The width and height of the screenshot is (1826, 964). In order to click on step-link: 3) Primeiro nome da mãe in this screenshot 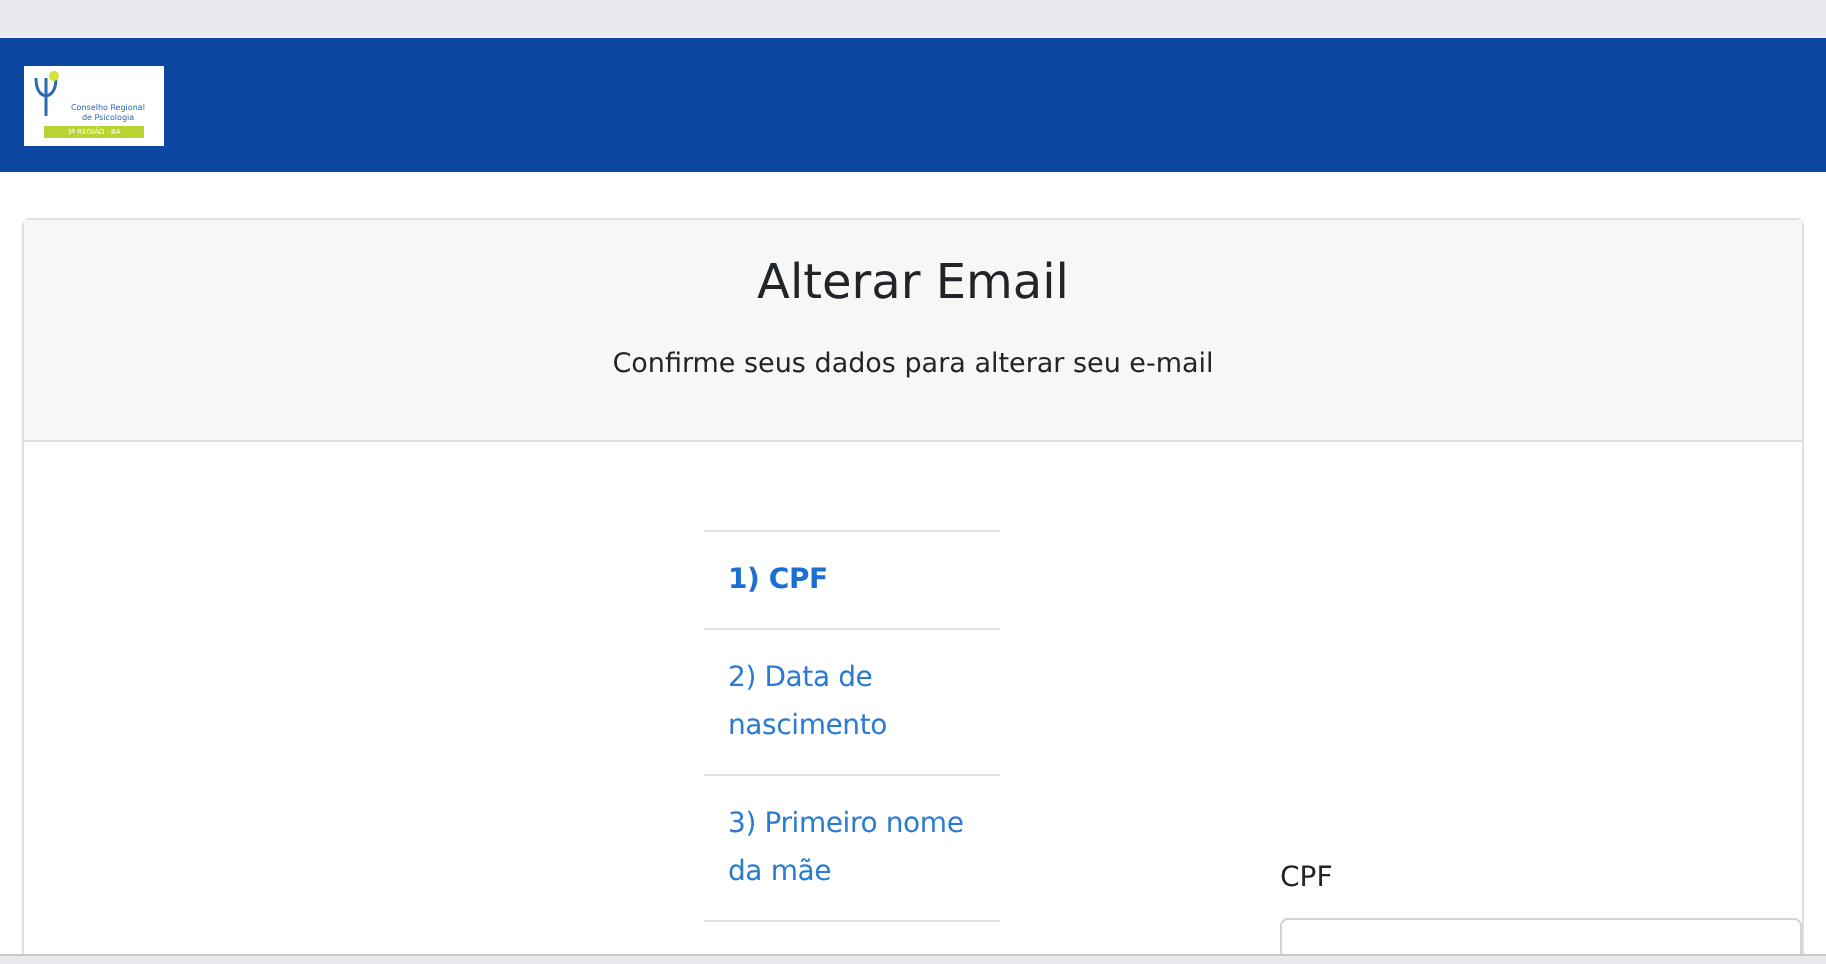, I will do `click(852, 848)`.